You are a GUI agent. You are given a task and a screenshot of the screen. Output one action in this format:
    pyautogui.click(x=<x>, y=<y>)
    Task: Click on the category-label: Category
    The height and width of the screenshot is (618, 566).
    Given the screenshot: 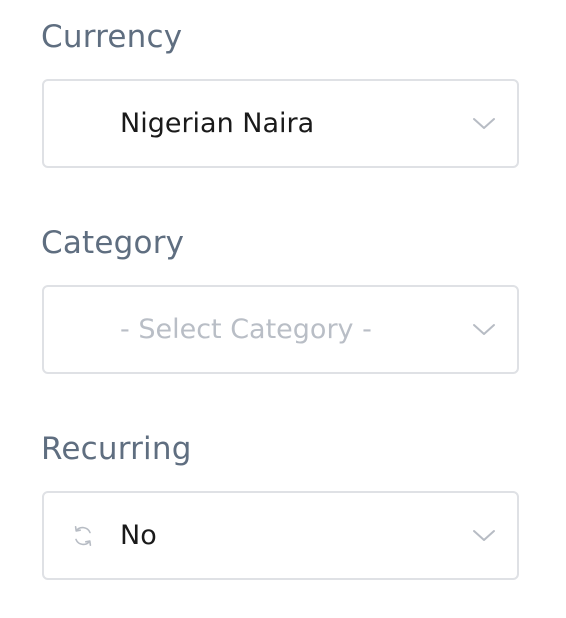 What is the action you would take?
    pyautogui.click(x=113, y=243)
    